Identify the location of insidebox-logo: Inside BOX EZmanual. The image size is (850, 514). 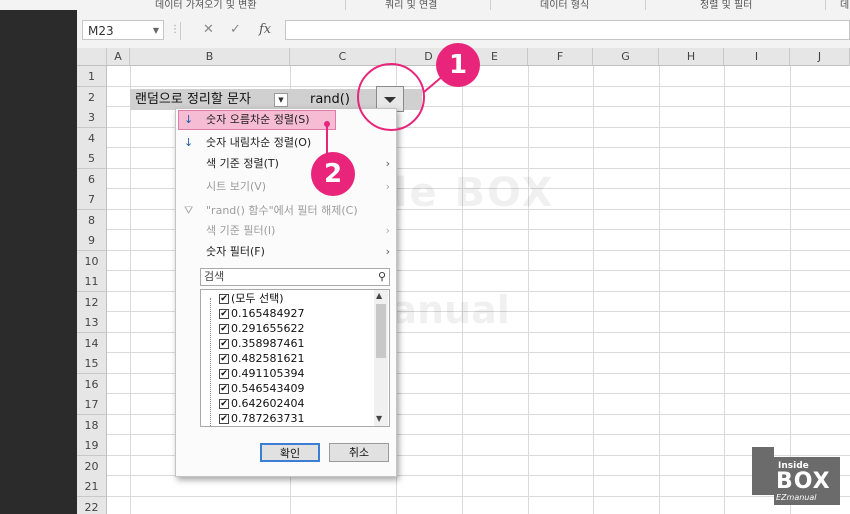
(796, 476).